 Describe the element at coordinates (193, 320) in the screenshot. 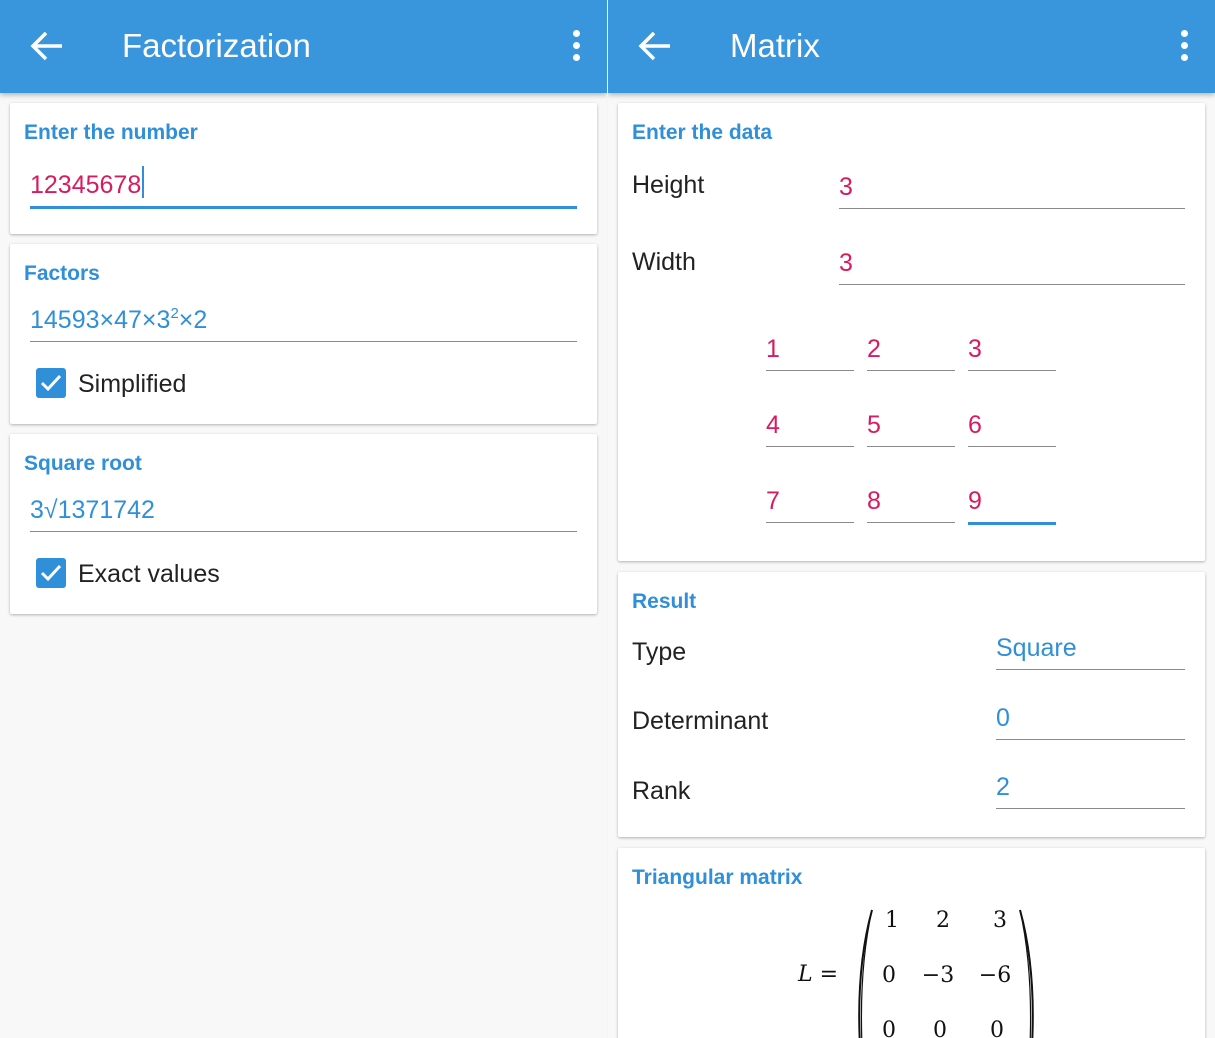

I see `factors-value-tail: ×2` at that location.